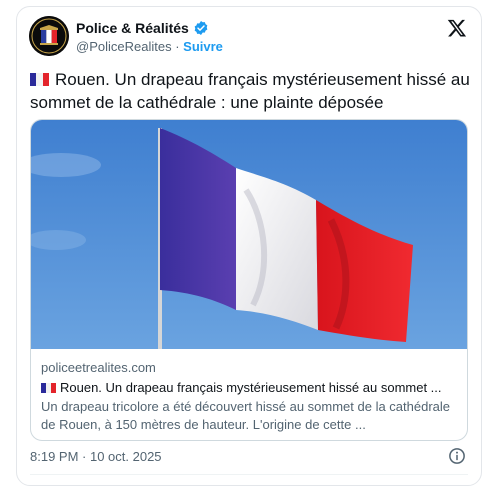 Image resolution: width=493 pixels, height=486 pixels. What do you see at coordinates (457, 456) in the screenshot?
I see `info-icon` at bounding box center [457, 456].